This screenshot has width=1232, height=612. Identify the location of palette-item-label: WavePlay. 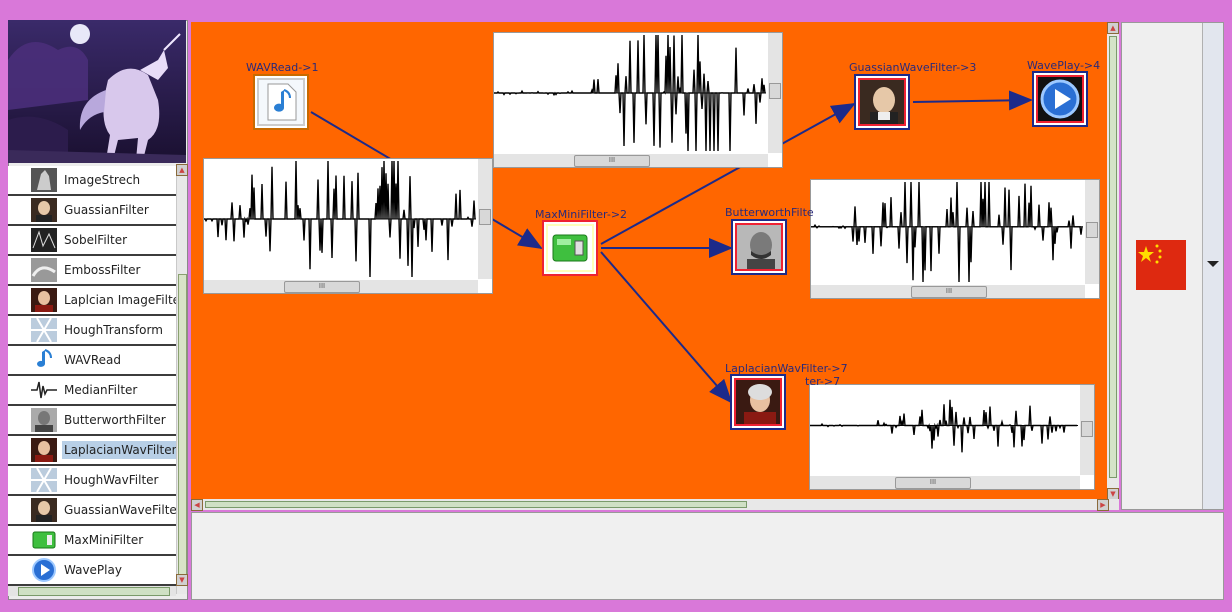
(93, 570).